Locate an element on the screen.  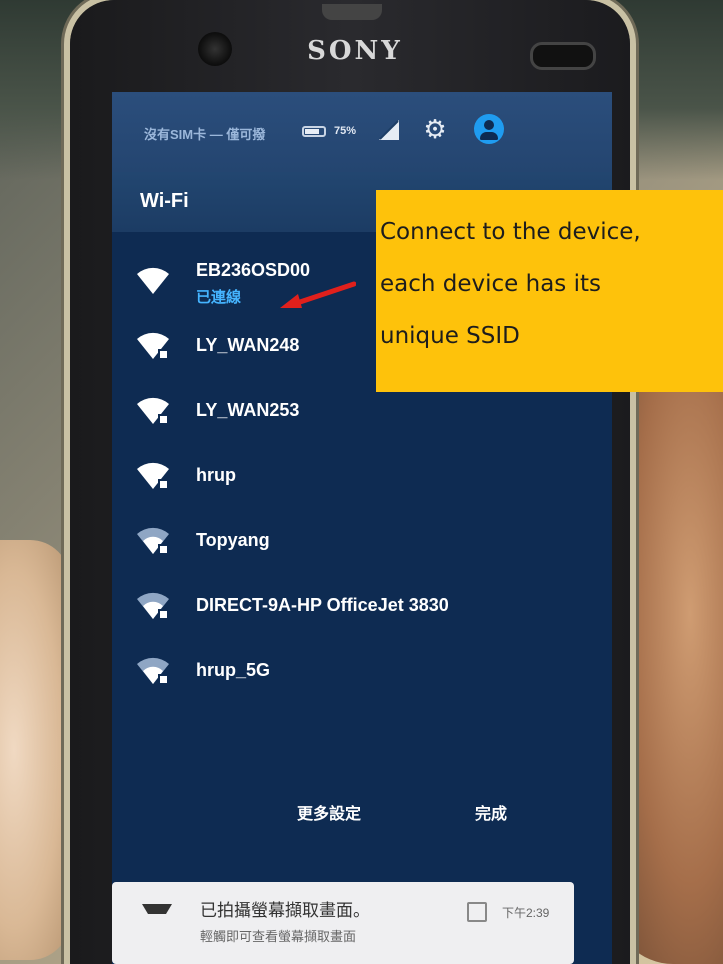
hand-left is located at coordinates (35, 750).